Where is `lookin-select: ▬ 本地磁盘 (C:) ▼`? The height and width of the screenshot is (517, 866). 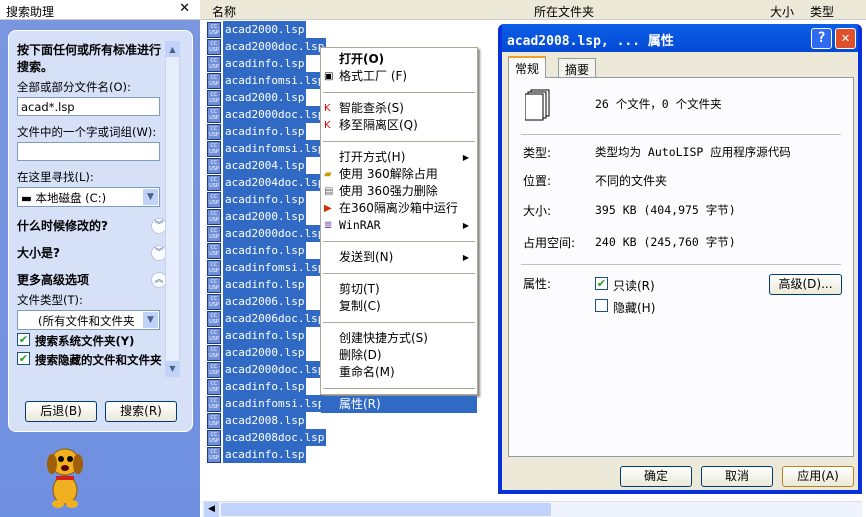 lookin-select: ▬ 本地磁盘 (C:) ▼ is located at coordinates (88, 197).